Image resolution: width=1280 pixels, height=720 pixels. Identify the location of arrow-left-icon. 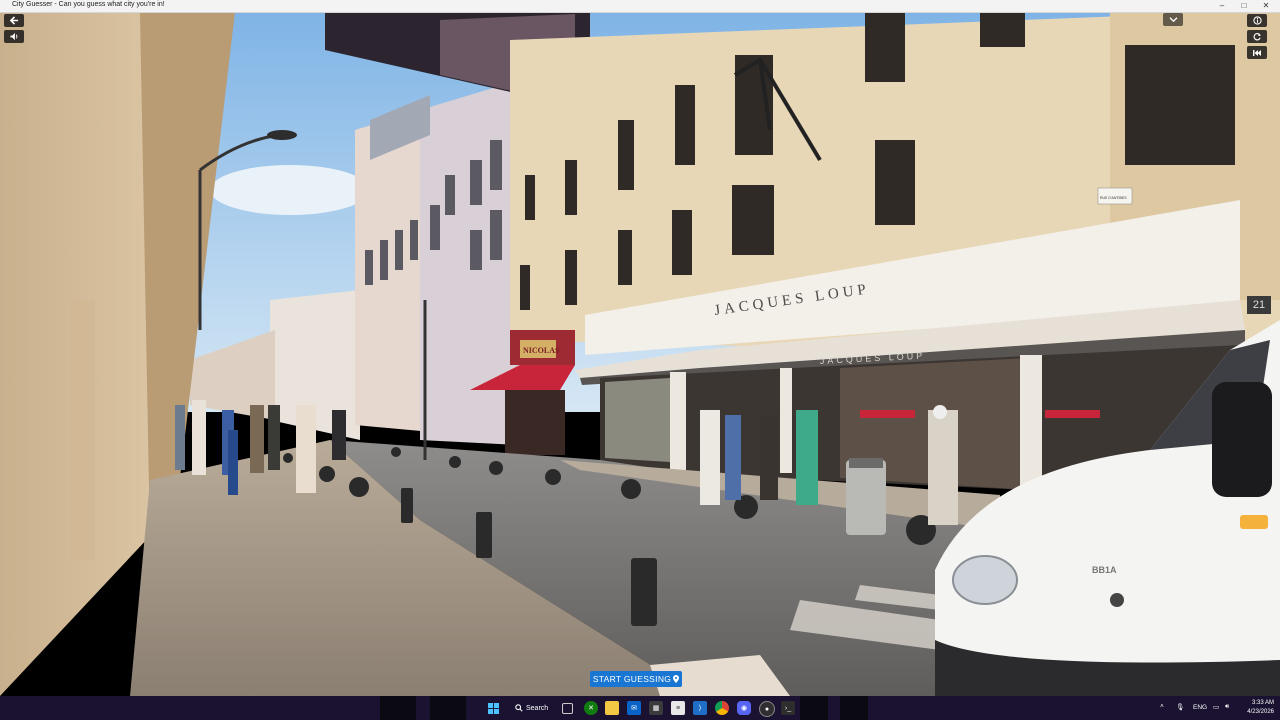
(13, 20).